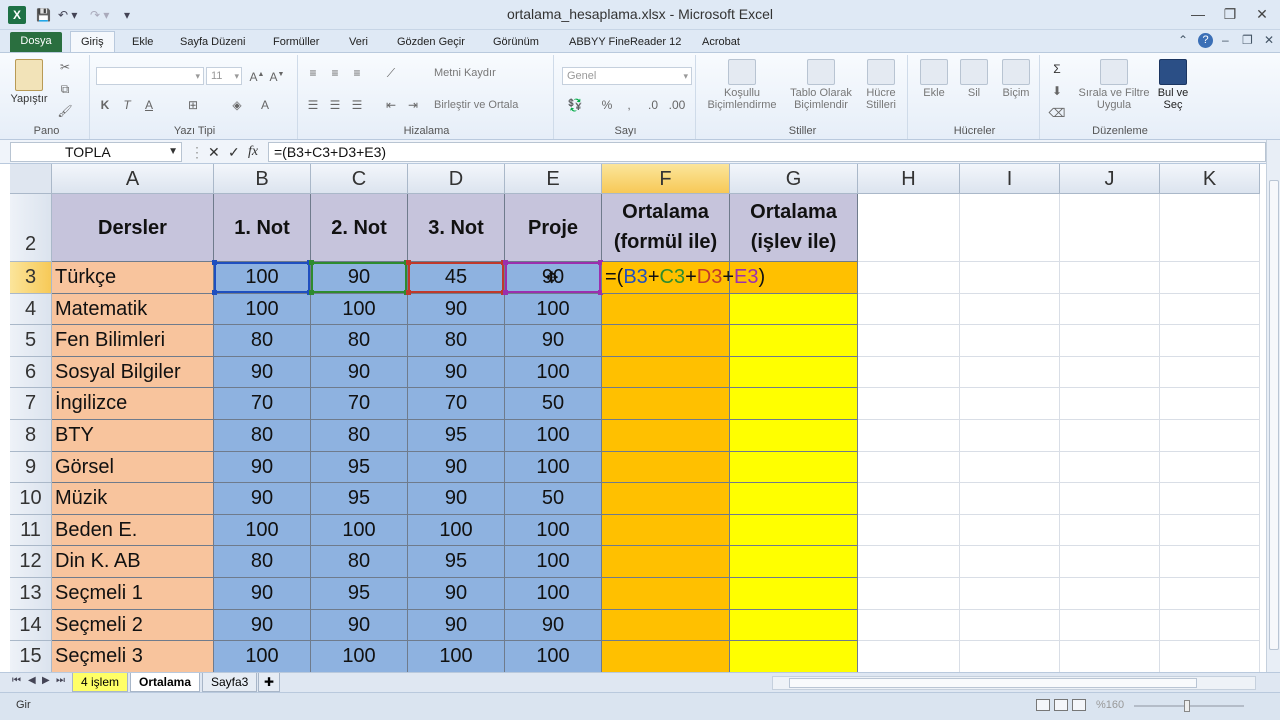 This screenshot has width=1280, height=720. I want to click on column-header-d: D, so click(456, 179).